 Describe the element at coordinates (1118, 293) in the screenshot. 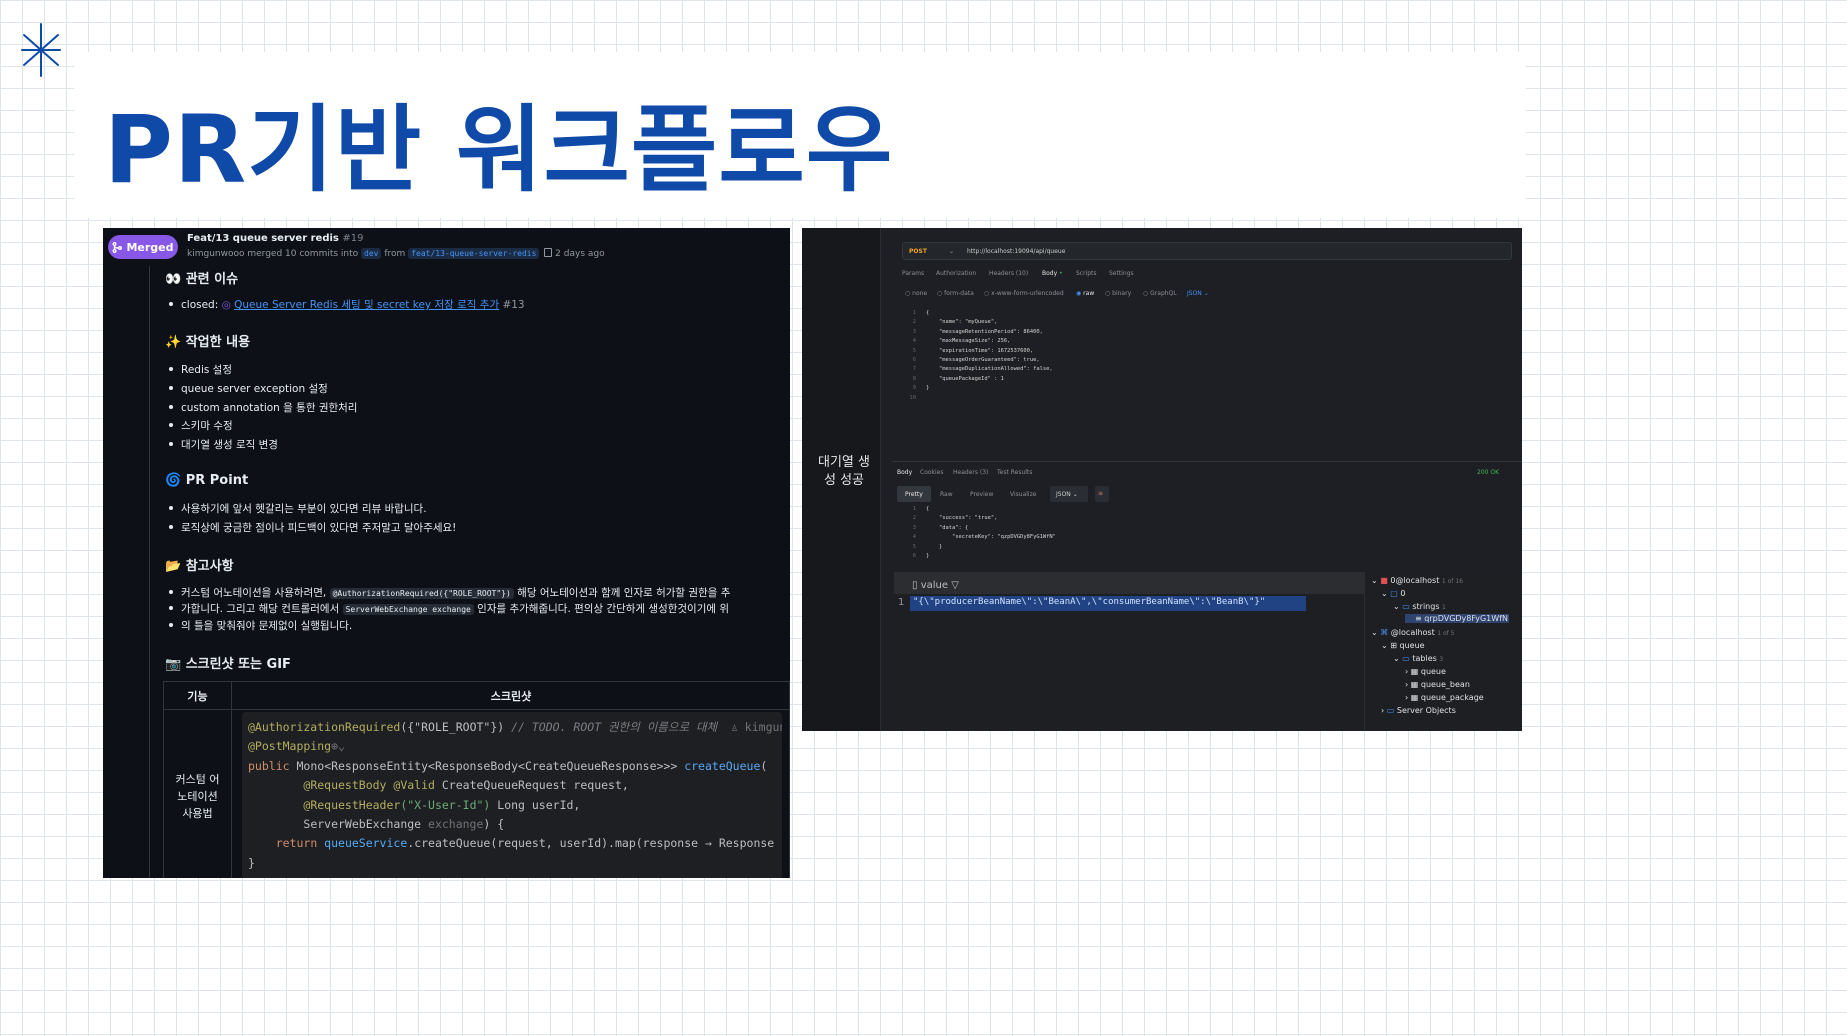

I see `body-type-binary: ○ binary` at that location.